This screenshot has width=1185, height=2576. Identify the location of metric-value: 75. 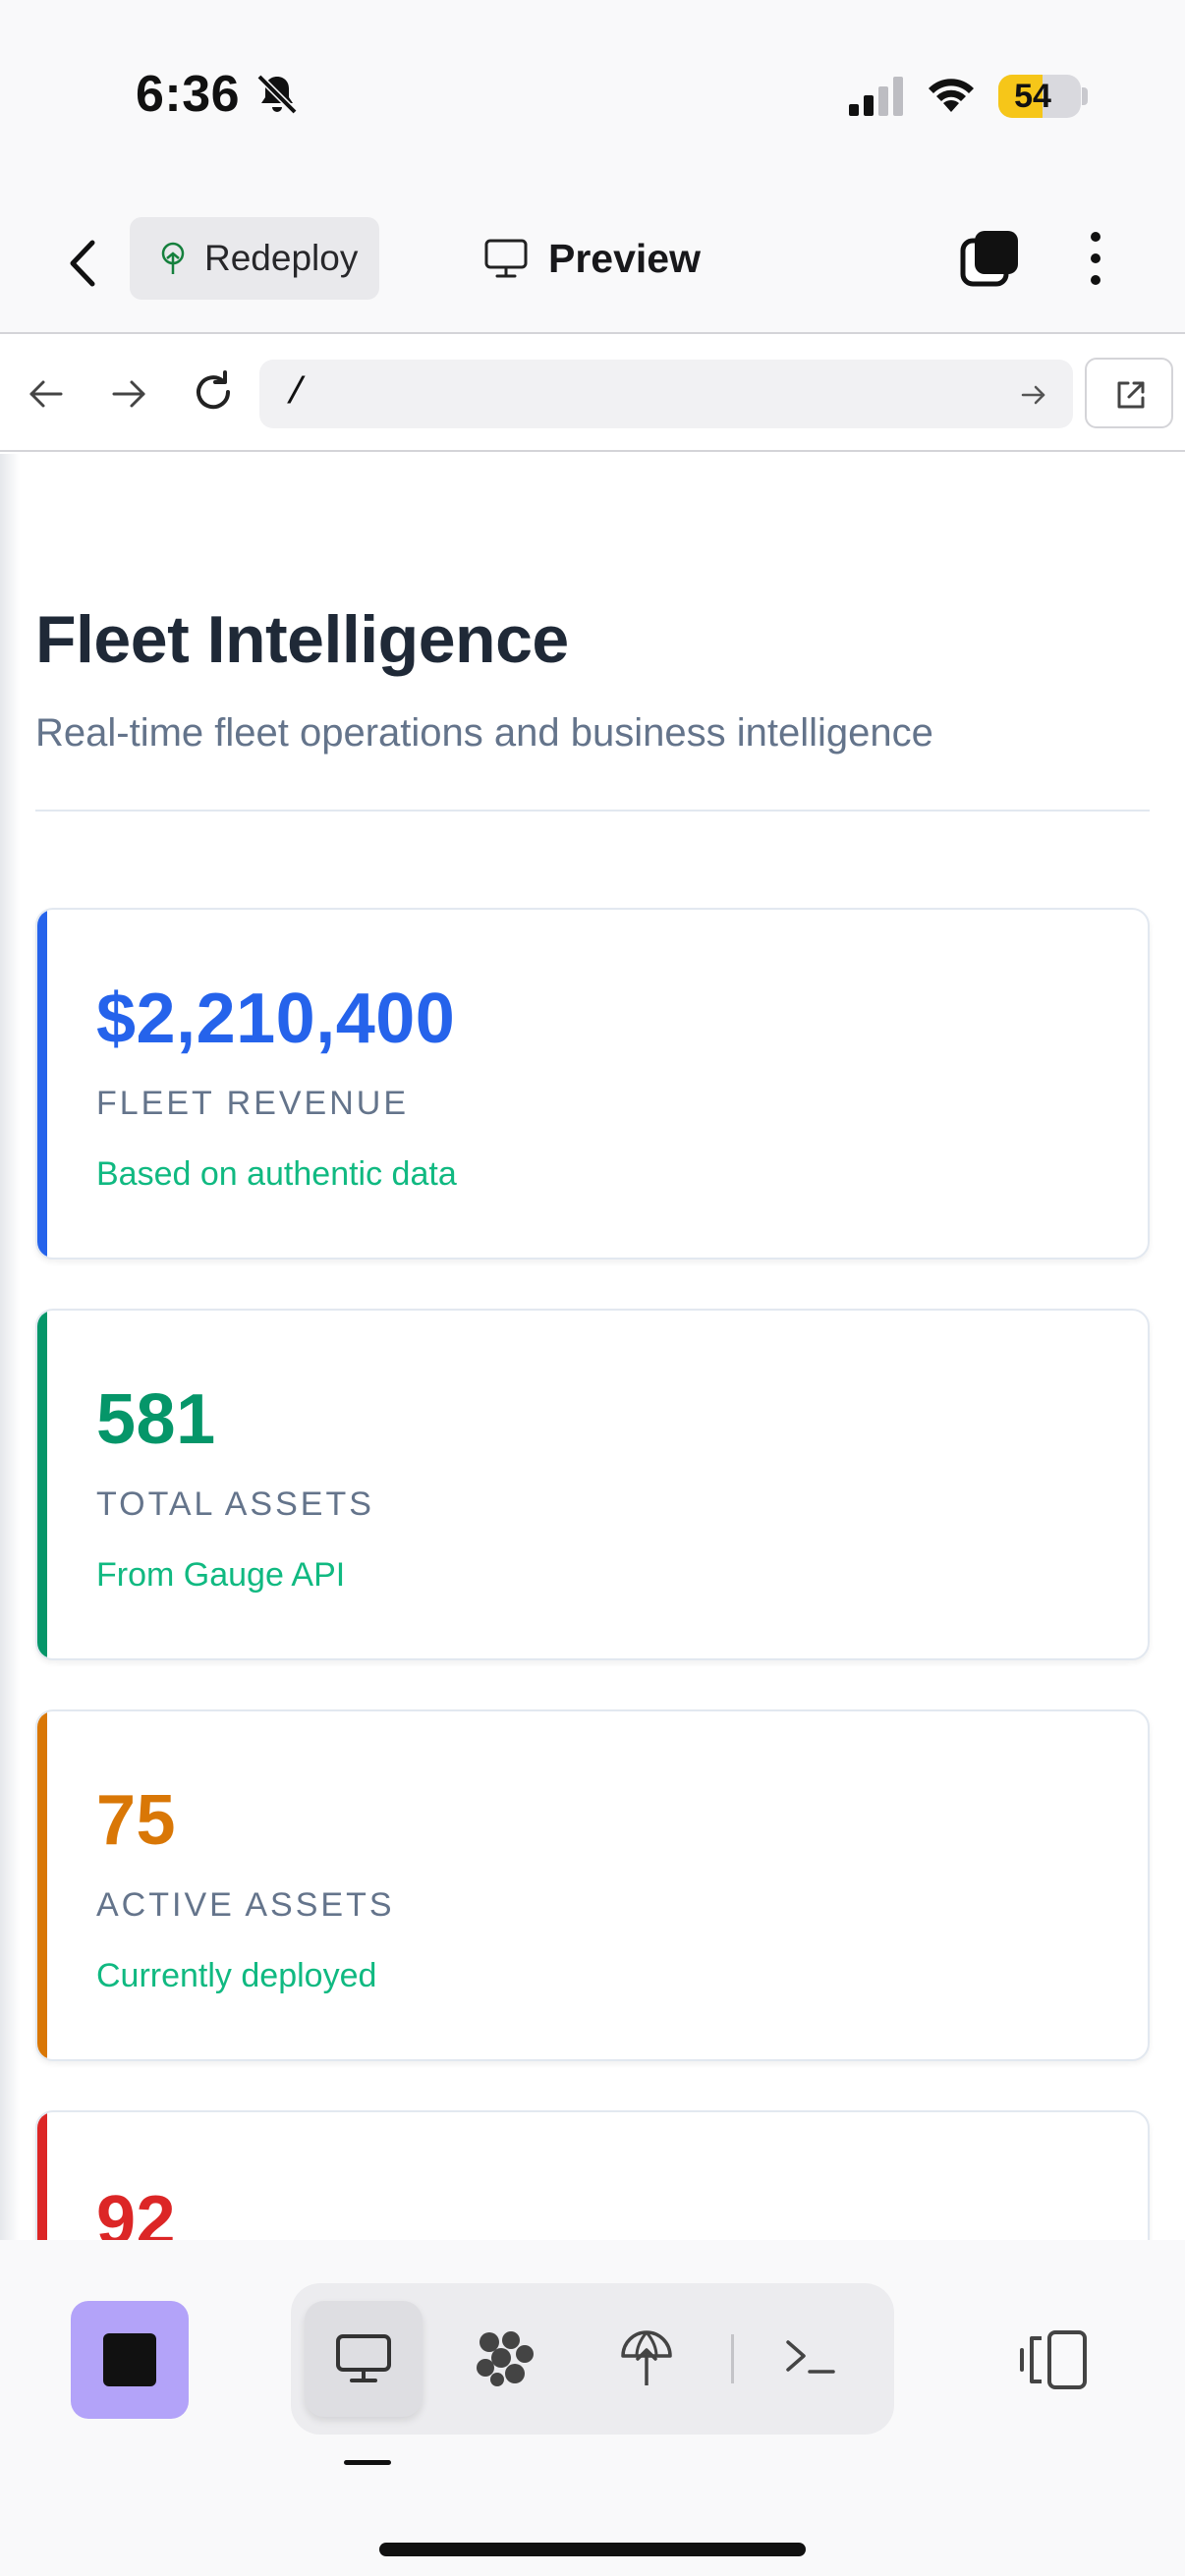
(136, 1820).